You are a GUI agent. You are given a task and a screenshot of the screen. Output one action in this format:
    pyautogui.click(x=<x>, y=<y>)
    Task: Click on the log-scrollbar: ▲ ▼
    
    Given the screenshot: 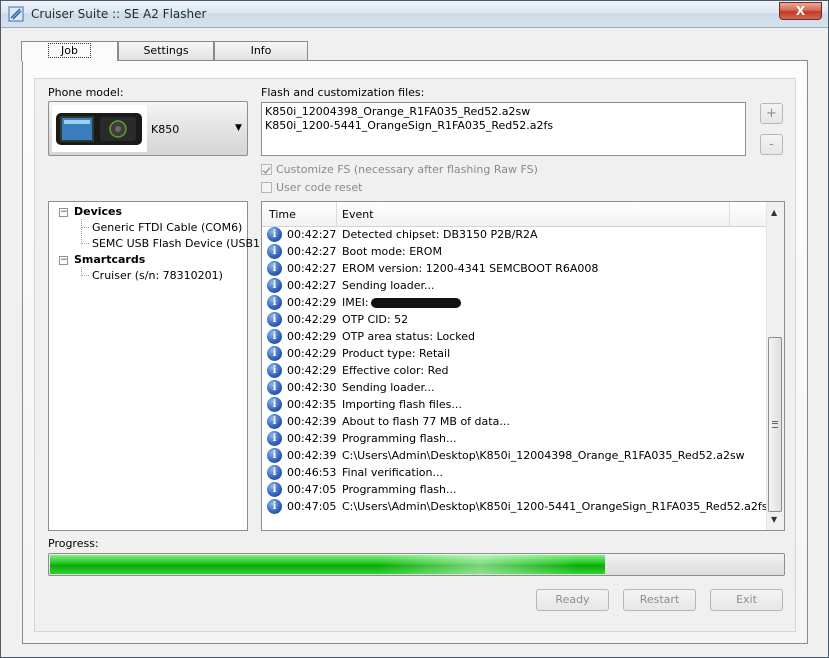 What is the action you would take?
    pyautogui.click(x=775, y=366)
    